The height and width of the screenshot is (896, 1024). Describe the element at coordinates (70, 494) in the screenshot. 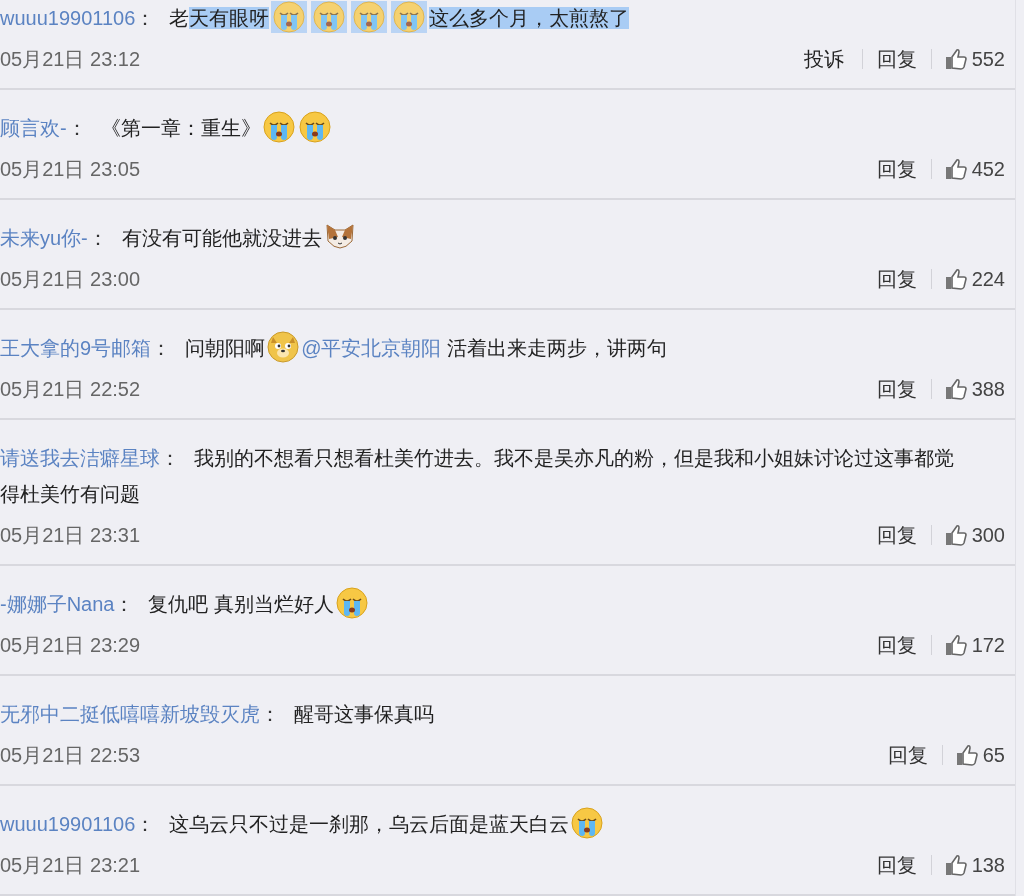

I see `comment-text: 得杜美竹有问题` at that location.